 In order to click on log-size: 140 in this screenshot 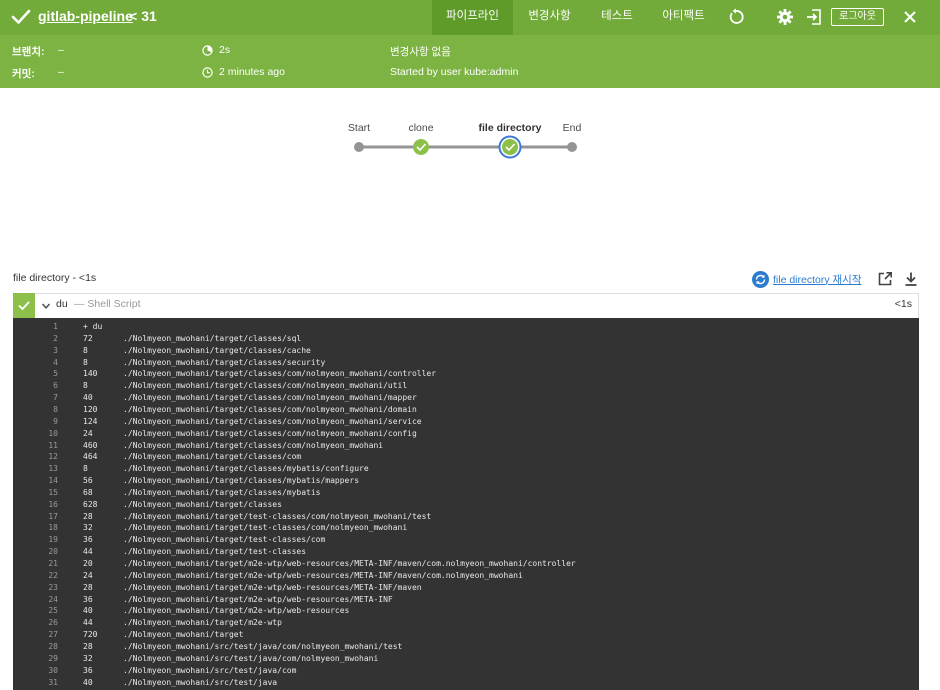, I will do `click(90, 374)`.